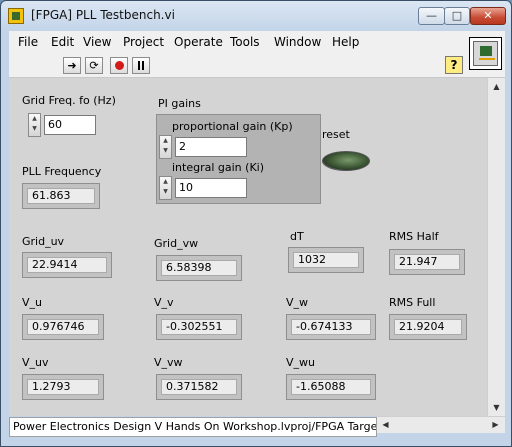  Describe the element at coordinates (97, 42) in the screenshot. I see `menu-view: View` at that location.